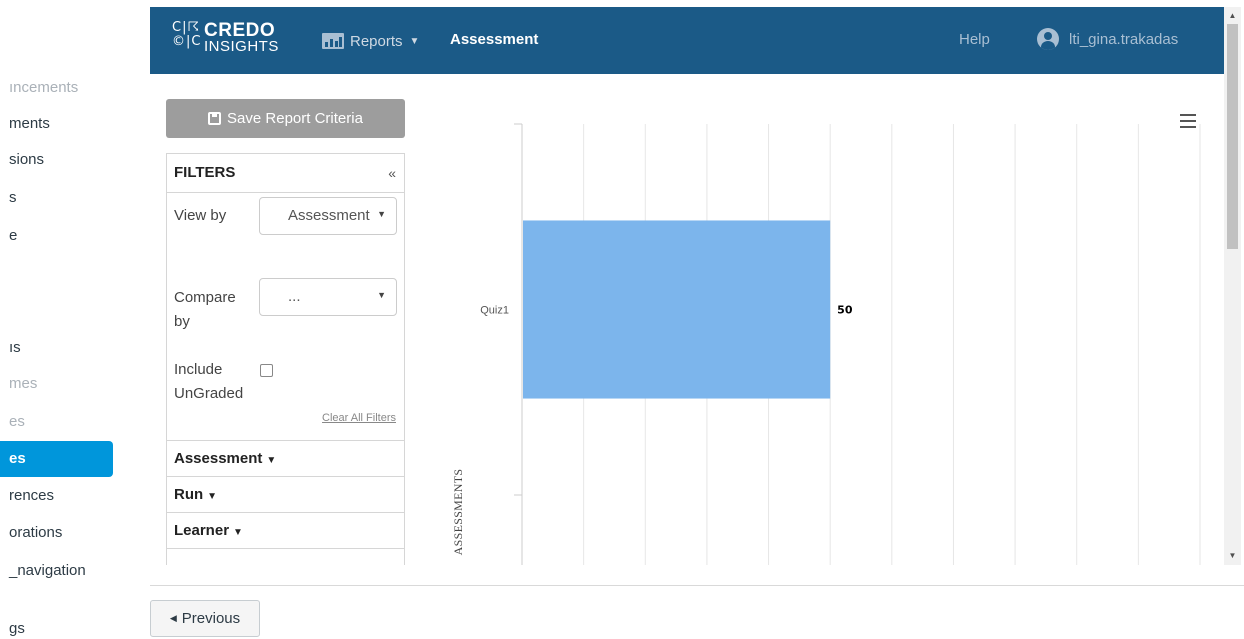  Describe the element at coordinates (376, 41) in the screenshot. I see `reports-label: Reports` at that location.